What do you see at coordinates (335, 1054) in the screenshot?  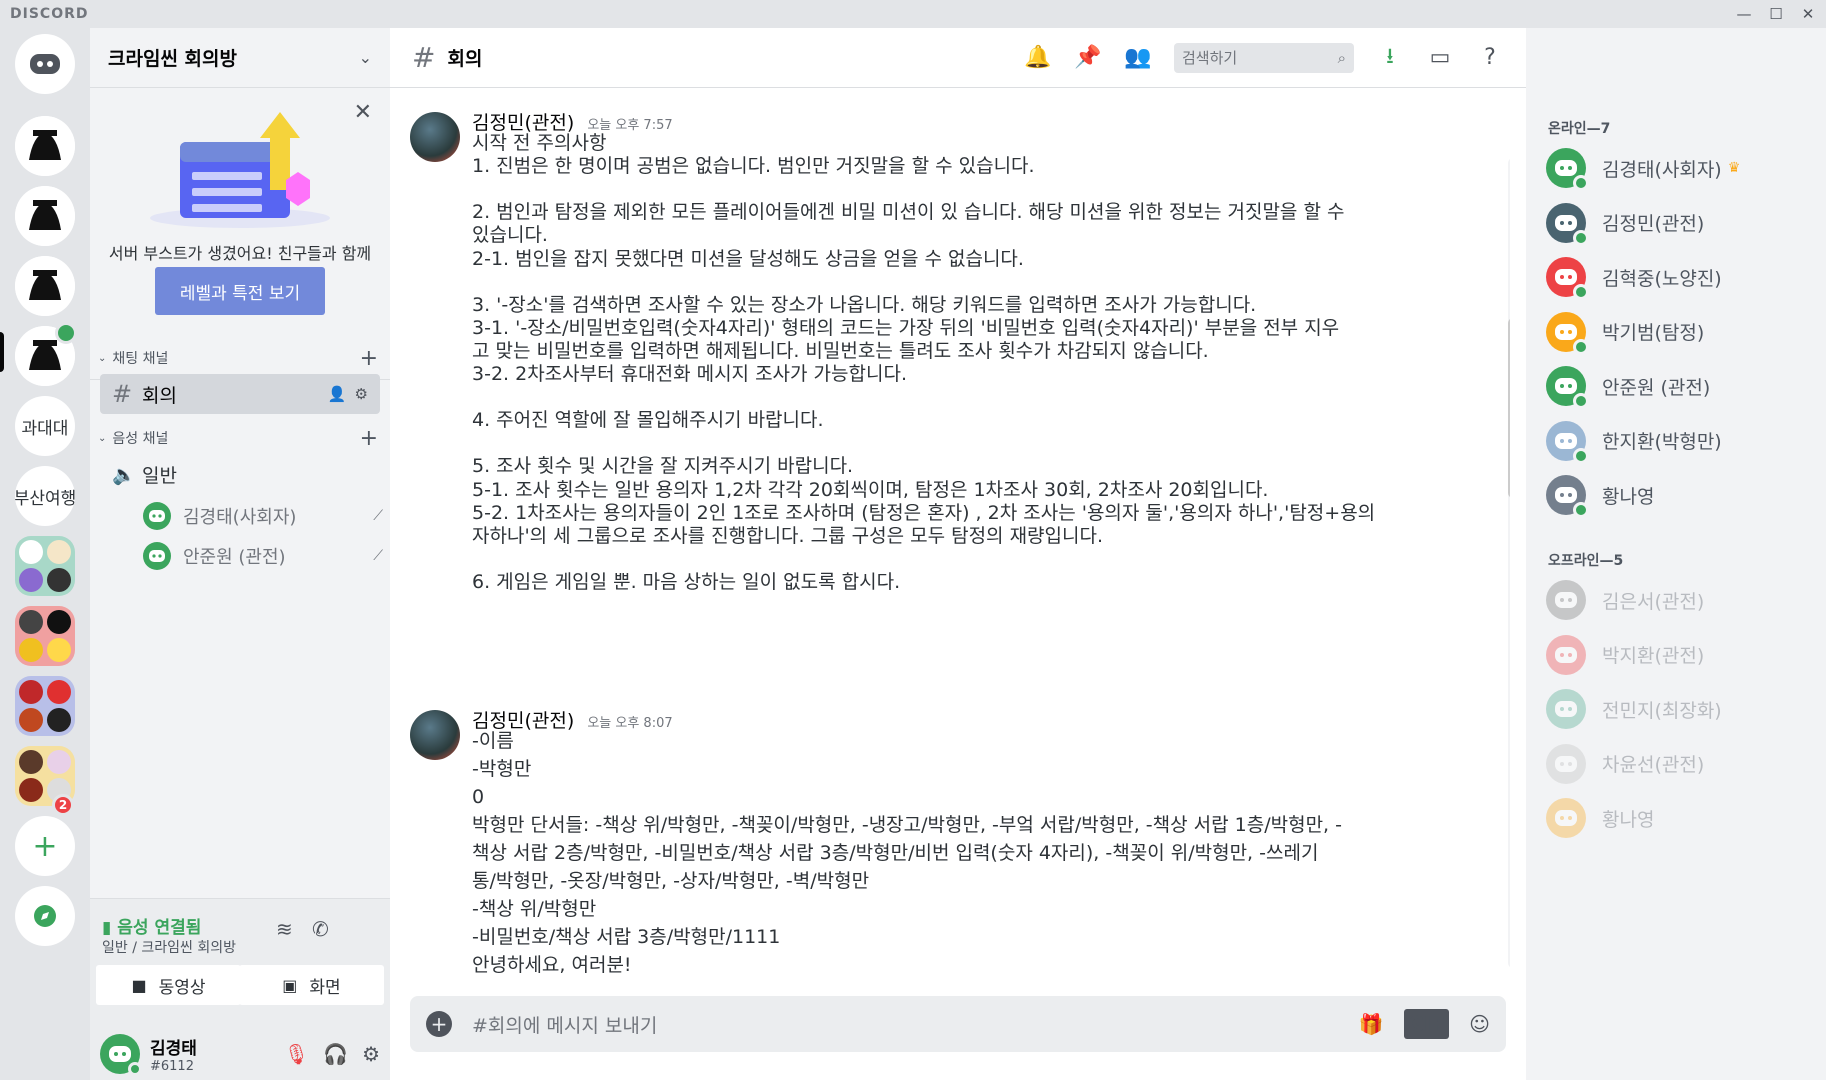 I see `headphones-icon: 🎧` at bounding box center [335, 1054].